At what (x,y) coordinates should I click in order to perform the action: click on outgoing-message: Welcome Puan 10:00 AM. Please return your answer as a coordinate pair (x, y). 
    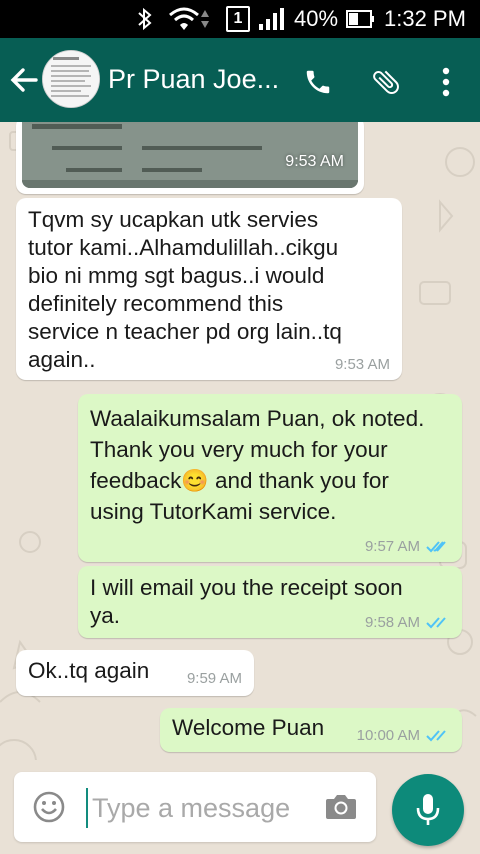
    Looking at the image, I should click on (311, 730).